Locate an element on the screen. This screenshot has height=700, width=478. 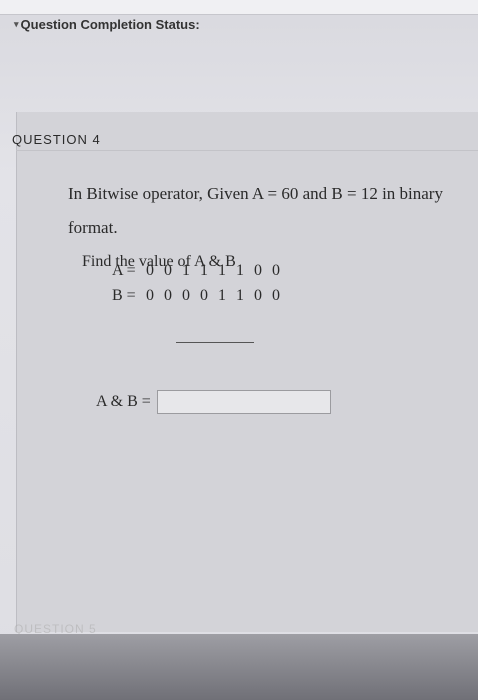
binary-row-b: B = 0 0 0 0 1 1 0 0 is located at coordinates (197, 295).